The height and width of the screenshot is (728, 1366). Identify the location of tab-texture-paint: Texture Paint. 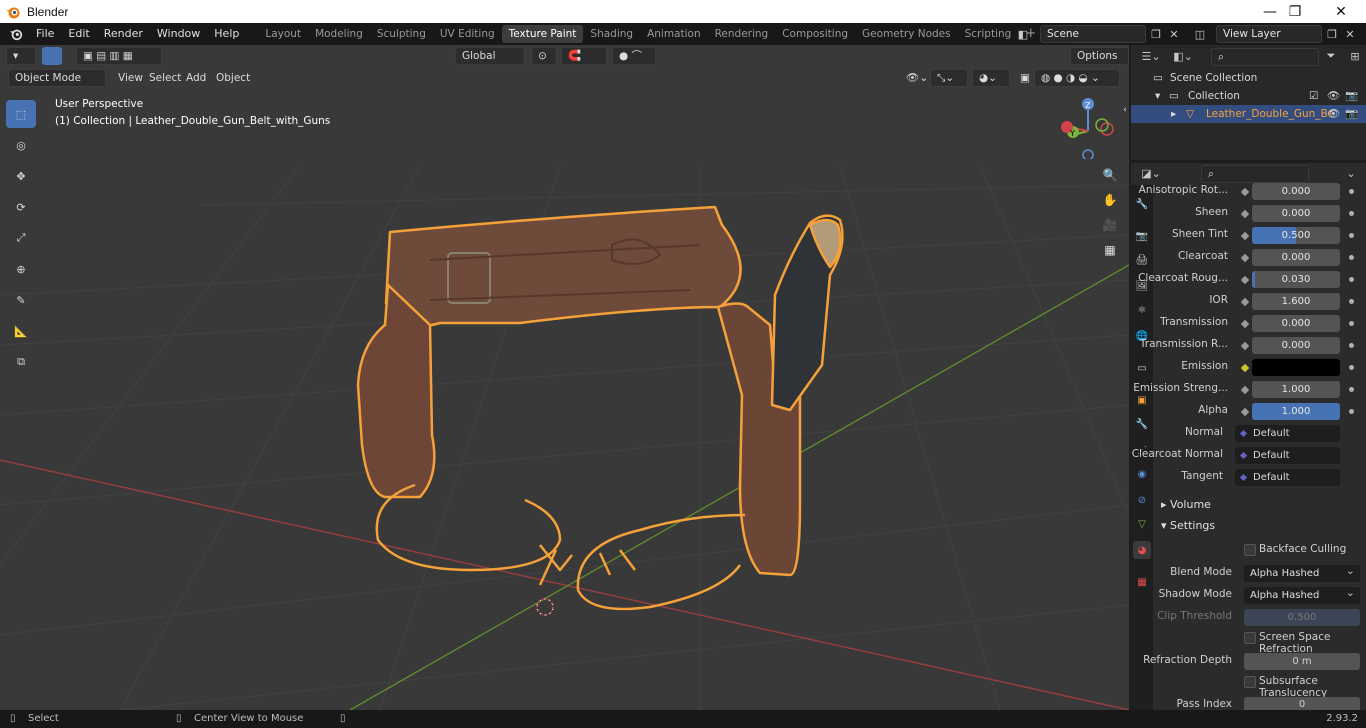
(542, 34).